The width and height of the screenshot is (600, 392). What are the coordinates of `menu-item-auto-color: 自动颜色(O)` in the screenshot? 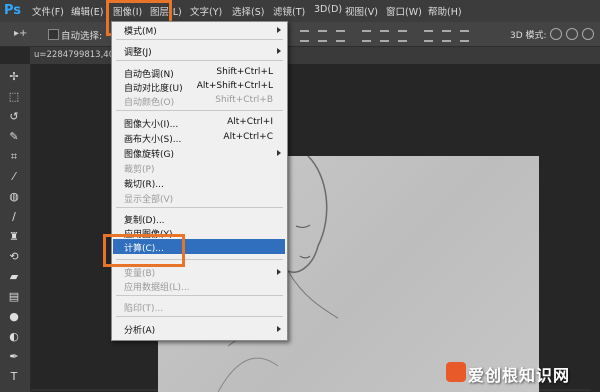 It's located at (149, 101).